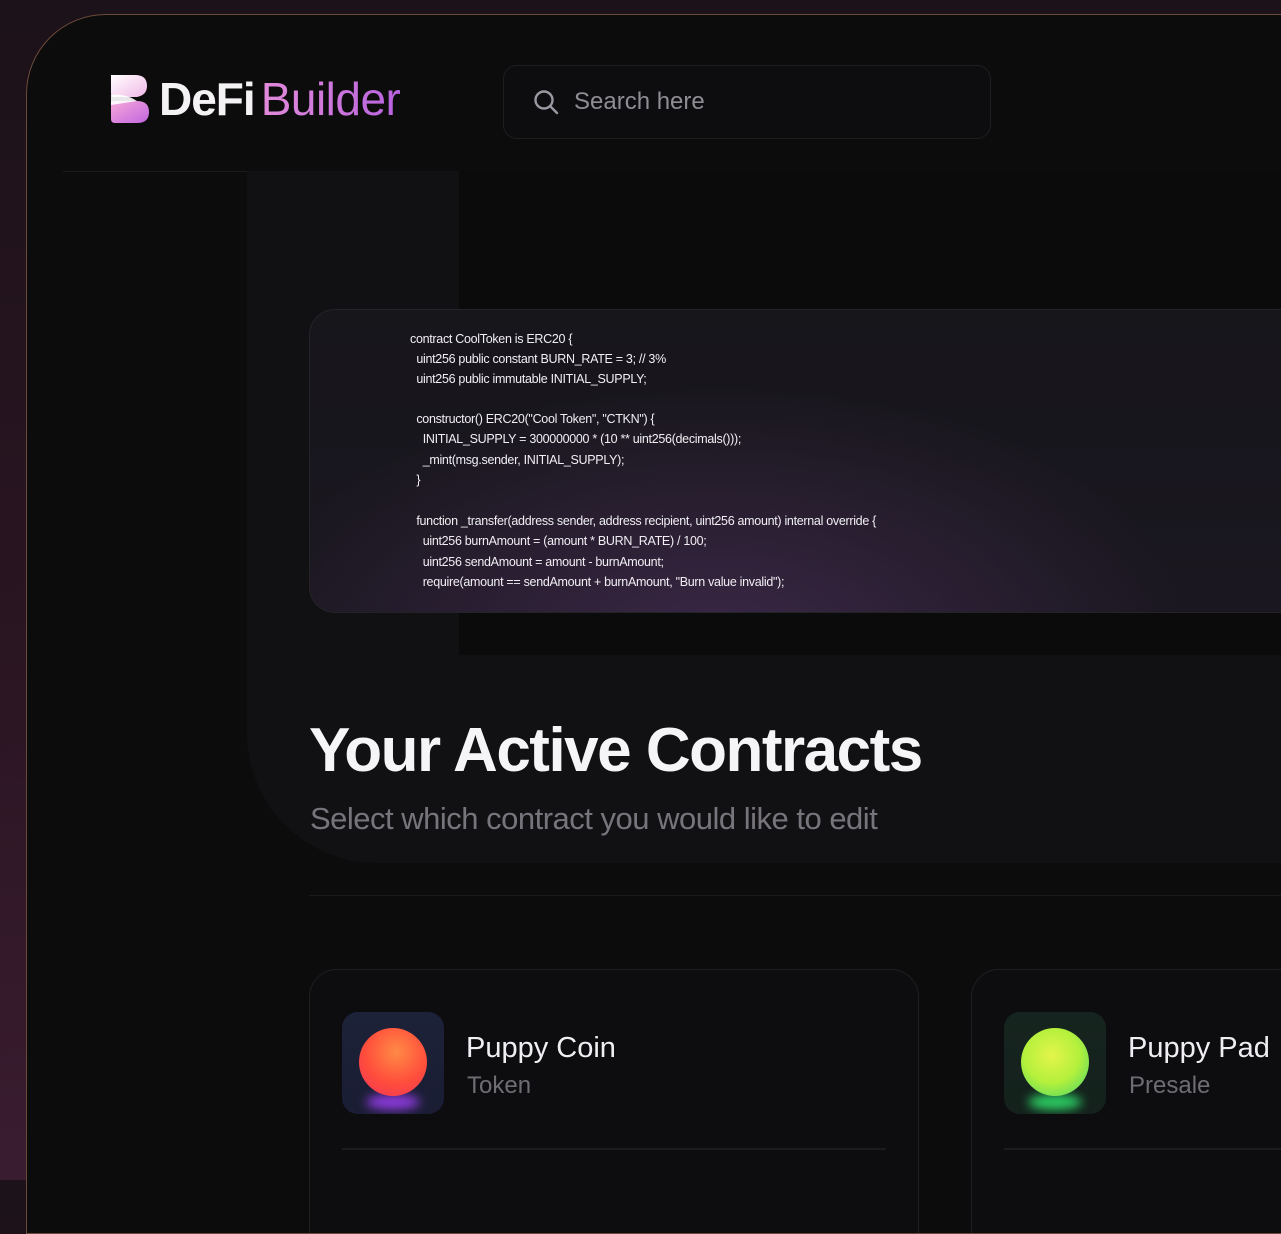 The image size is (1281, 1234). What do you see at coordinates (528, 379) in the screenshot?
I see `code-line: uint256 public immutable INITIAL_SUPPLY;` at bounding box center [528, 379].